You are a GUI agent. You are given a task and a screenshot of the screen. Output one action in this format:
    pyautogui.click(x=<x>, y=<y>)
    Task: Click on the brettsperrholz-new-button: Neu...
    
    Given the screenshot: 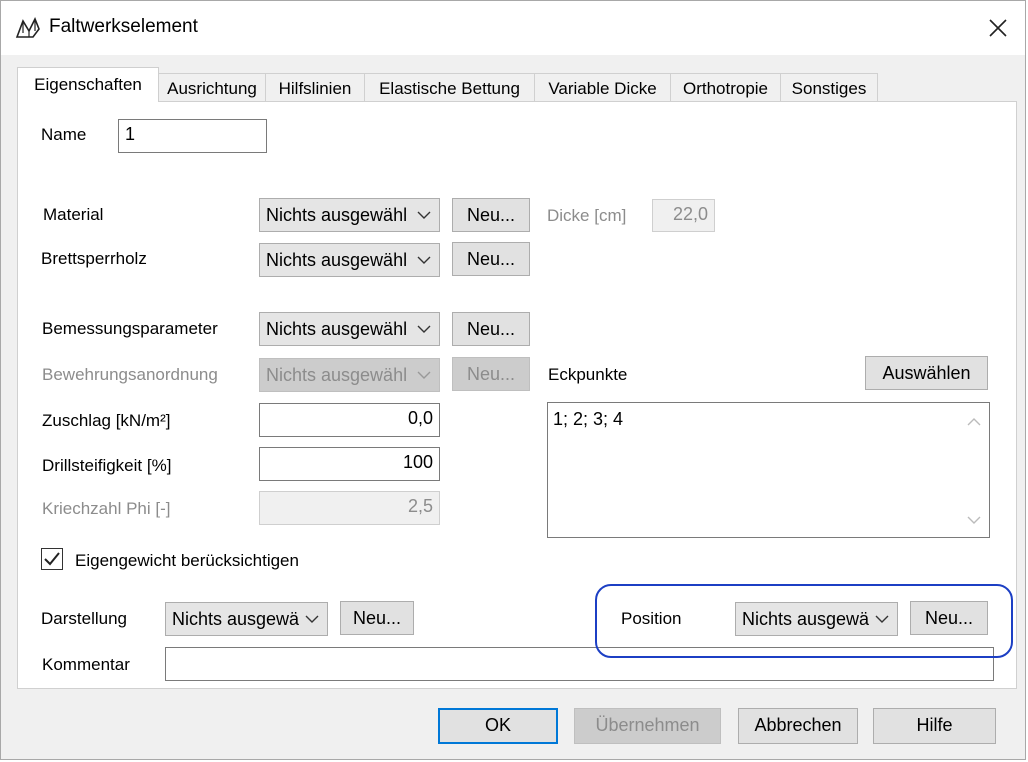 What is the action you would take?
    pyautogui.click(x=491, y=259)
    